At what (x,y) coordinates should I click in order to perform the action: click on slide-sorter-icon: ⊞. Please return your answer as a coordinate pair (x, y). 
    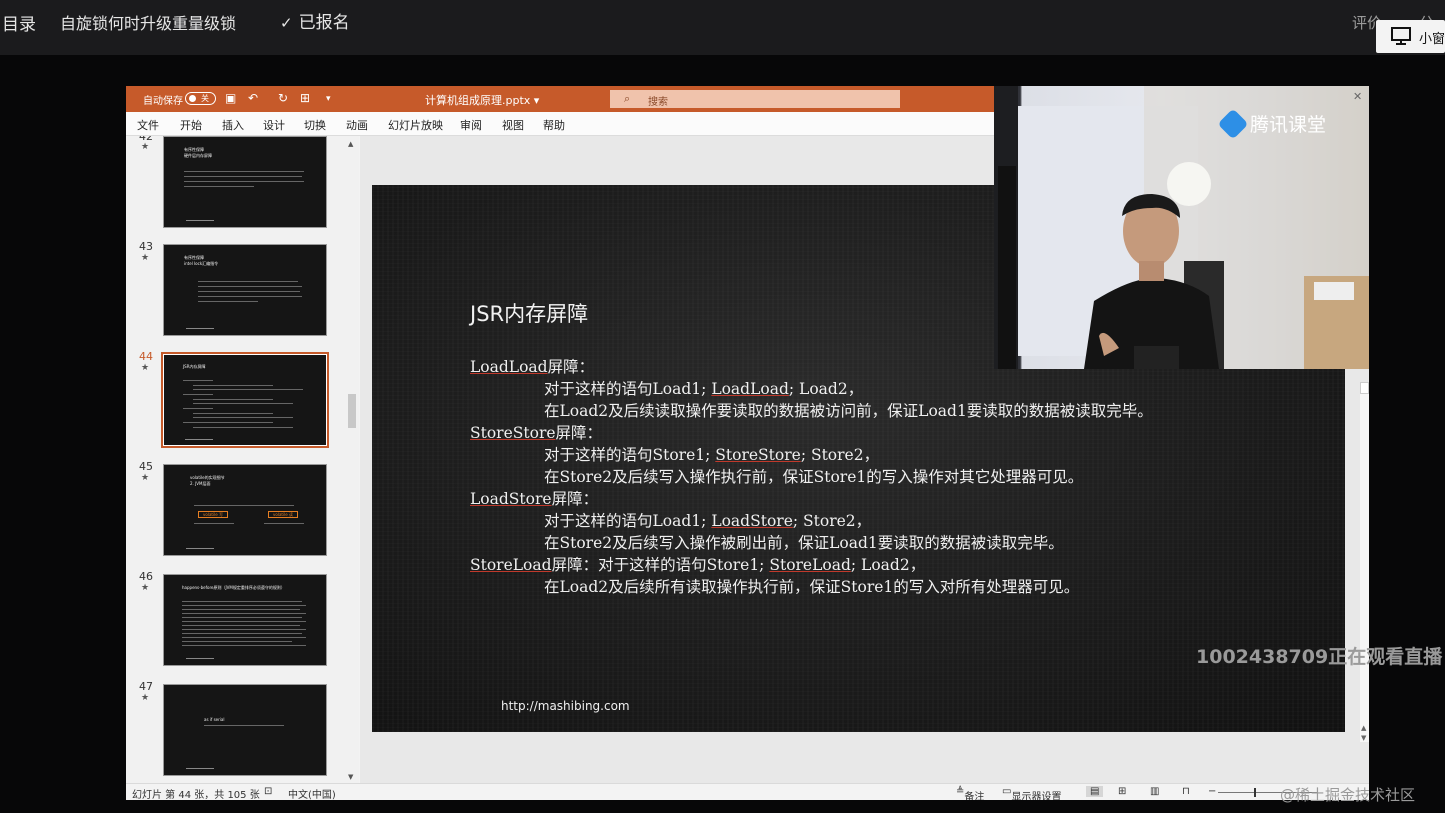
    Looking at the image, I should click on (1122, 791).